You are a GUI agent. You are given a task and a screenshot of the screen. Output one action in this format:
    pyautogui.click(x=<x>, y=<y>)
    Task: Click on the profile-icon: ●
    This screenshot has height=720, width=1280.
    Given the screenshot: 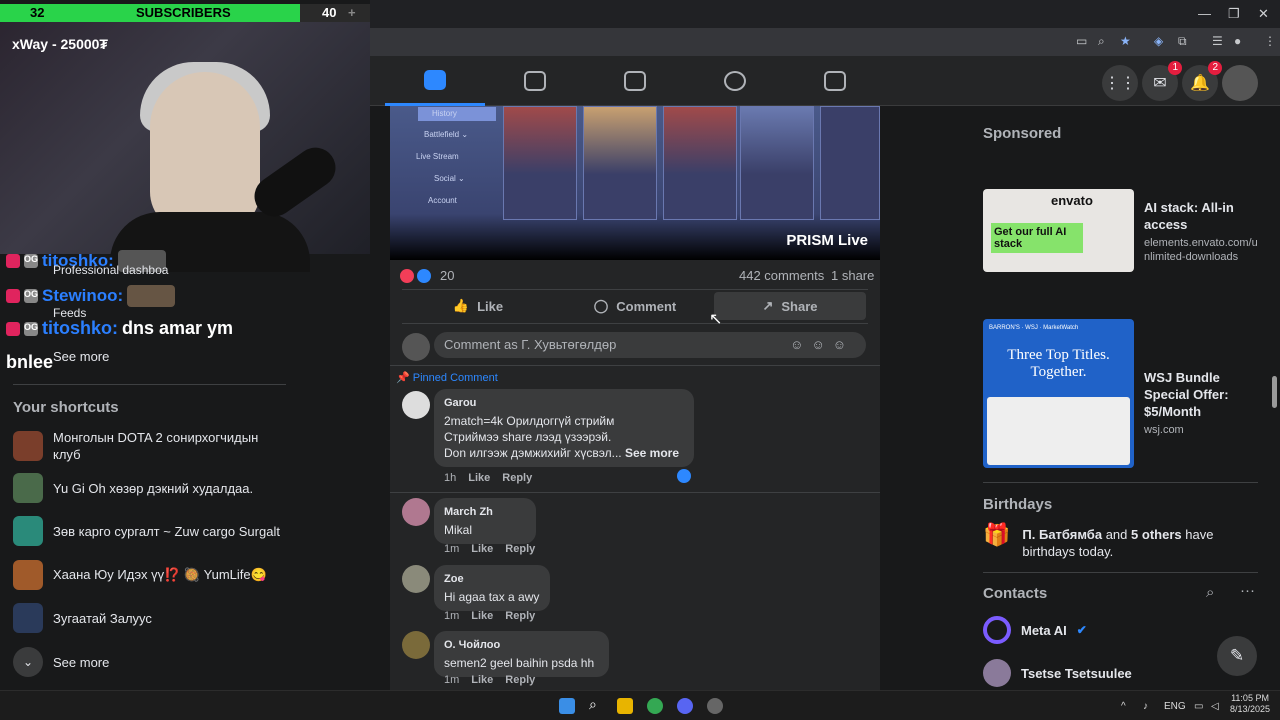 What is the action you would take?
    pyautogui.click(x=1237, y=41)
    